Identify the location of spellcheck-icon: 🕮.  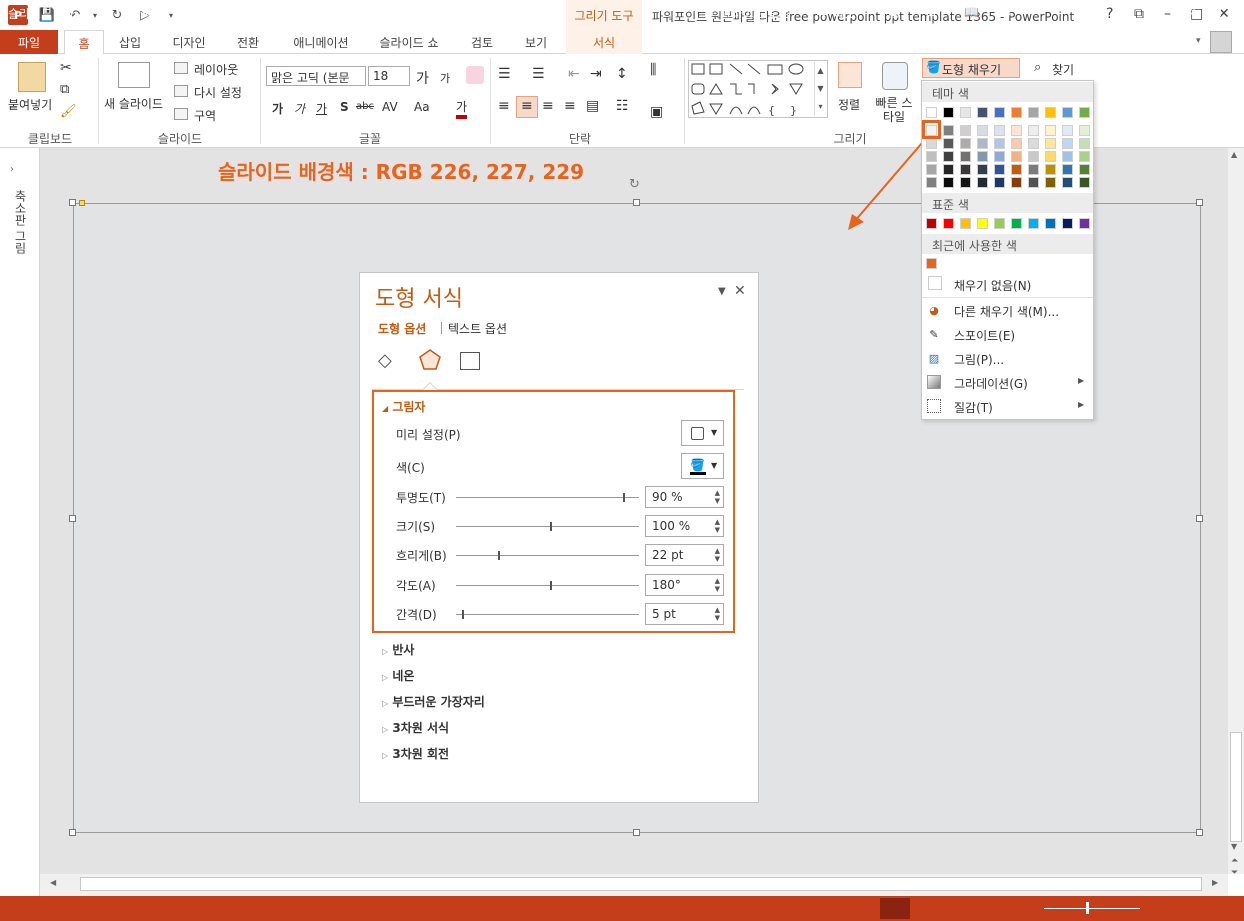
(107, 15).